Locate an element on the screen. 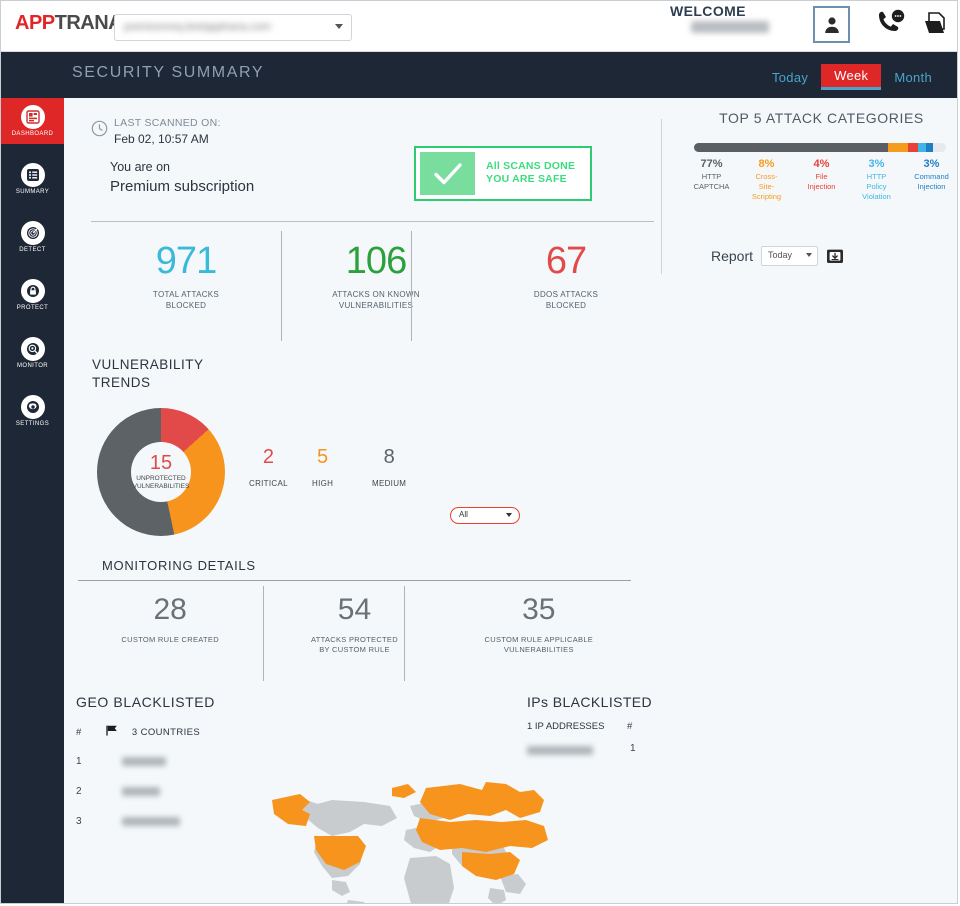 This screenshot has width=960, height=906. sidebar-item-label: SETTINGS is located at coordinates (32, 424).